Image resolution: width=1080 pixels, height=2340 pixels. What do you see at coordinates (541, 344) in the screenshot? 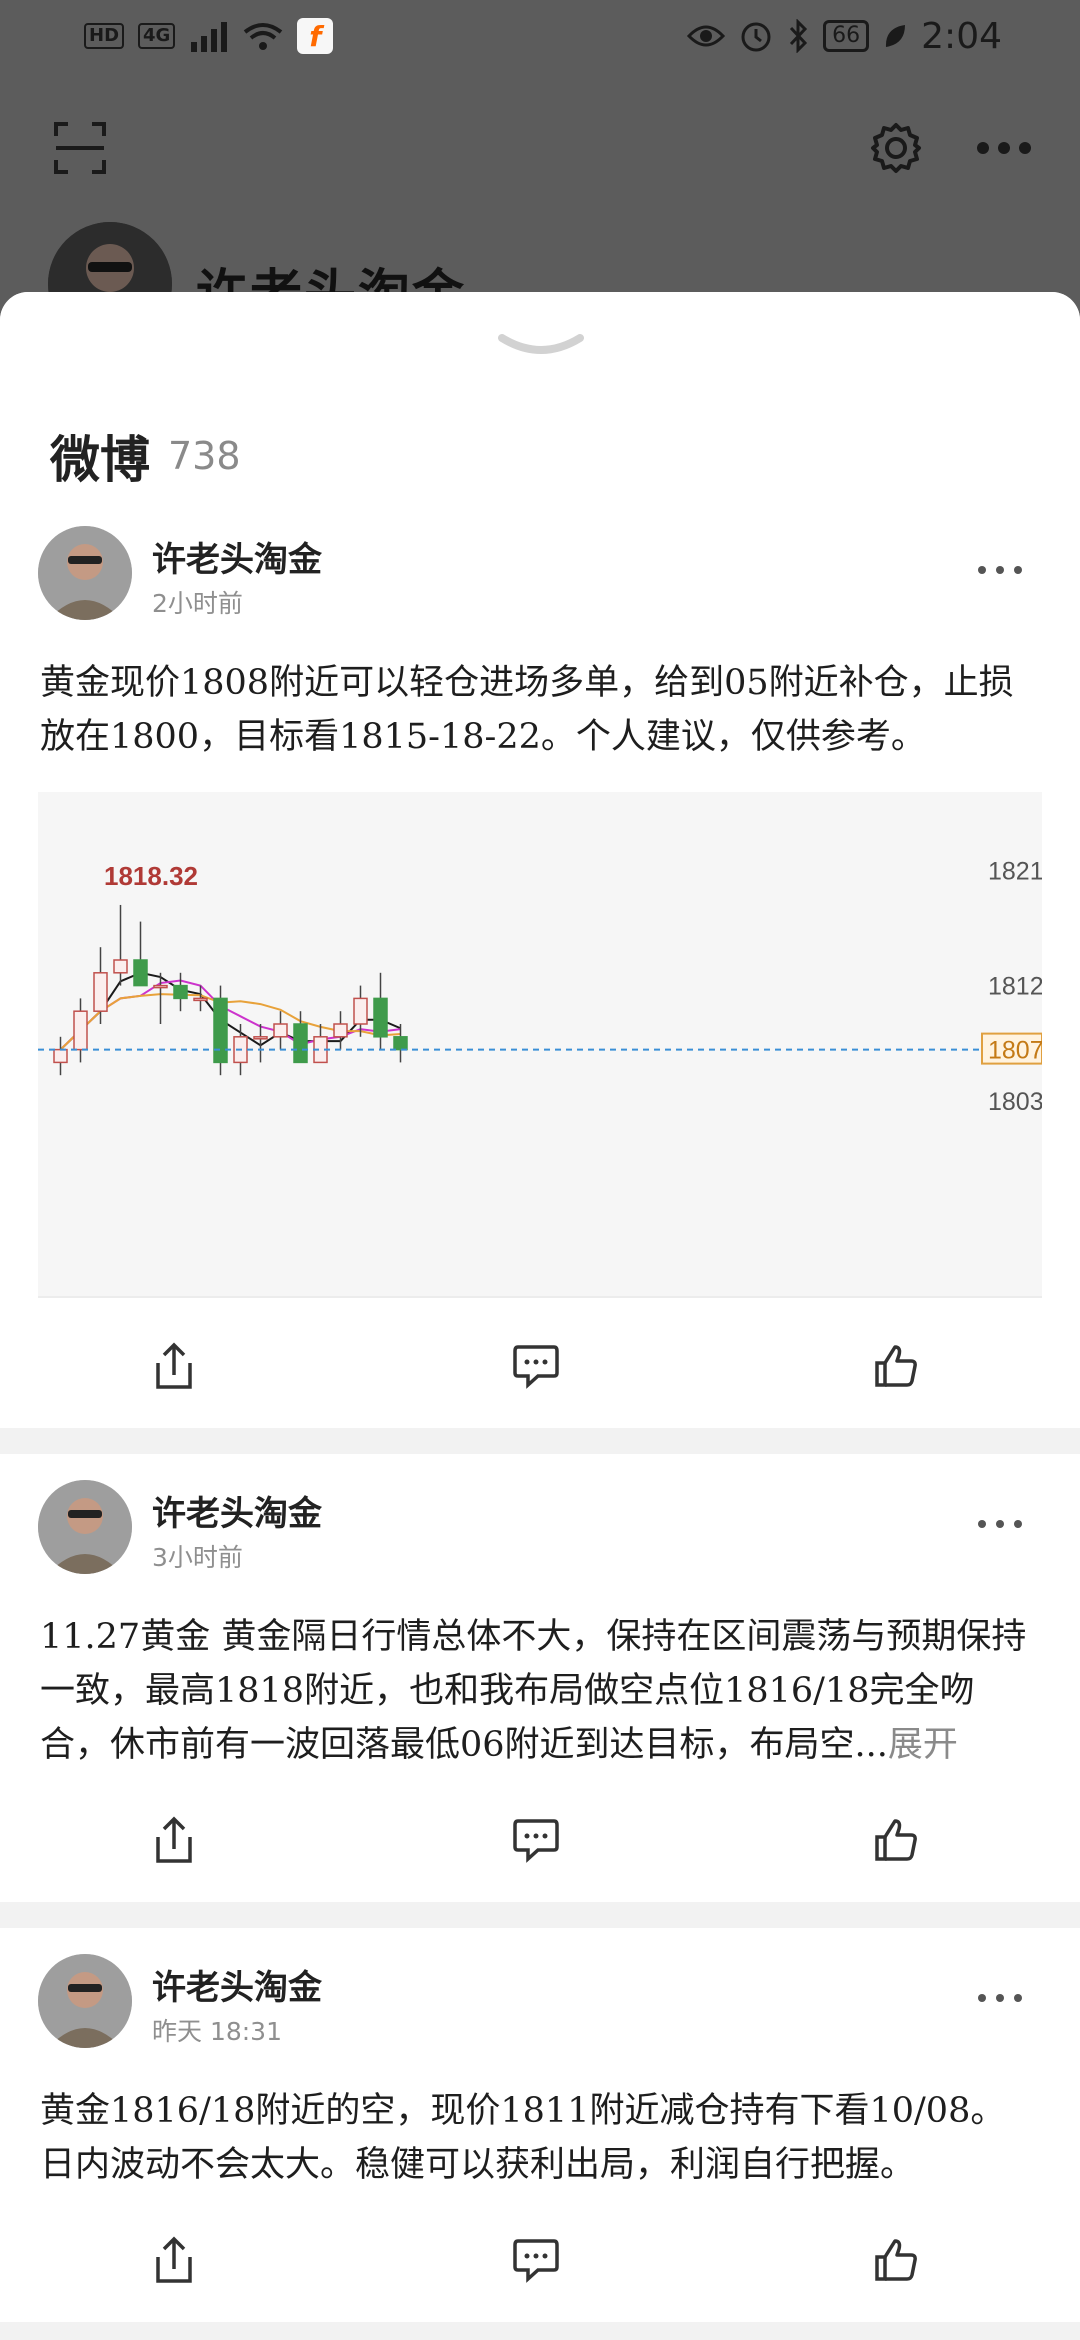
I see `chevron-down-icon` at bounding box center [541, 344].